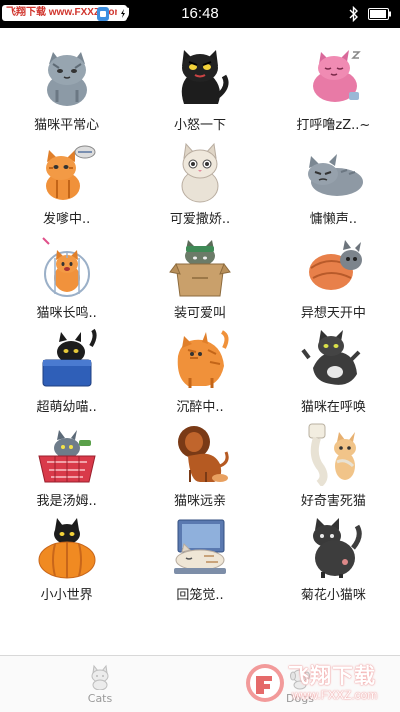 The height and width of the screenshot is (712, 400). Describe the element at coordinates (67, 456) in the screenshot. I see `cat-in-basket-icon` at that location.